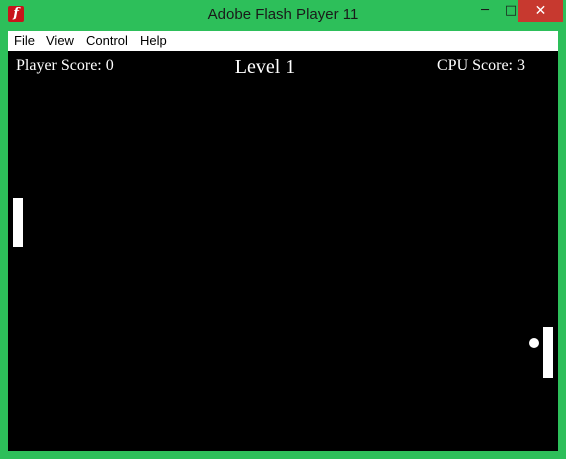 This screenshot has height=459, width=566. Describe the element at coordinates (534, 343) in the screenshot. I see `ball` at that location.